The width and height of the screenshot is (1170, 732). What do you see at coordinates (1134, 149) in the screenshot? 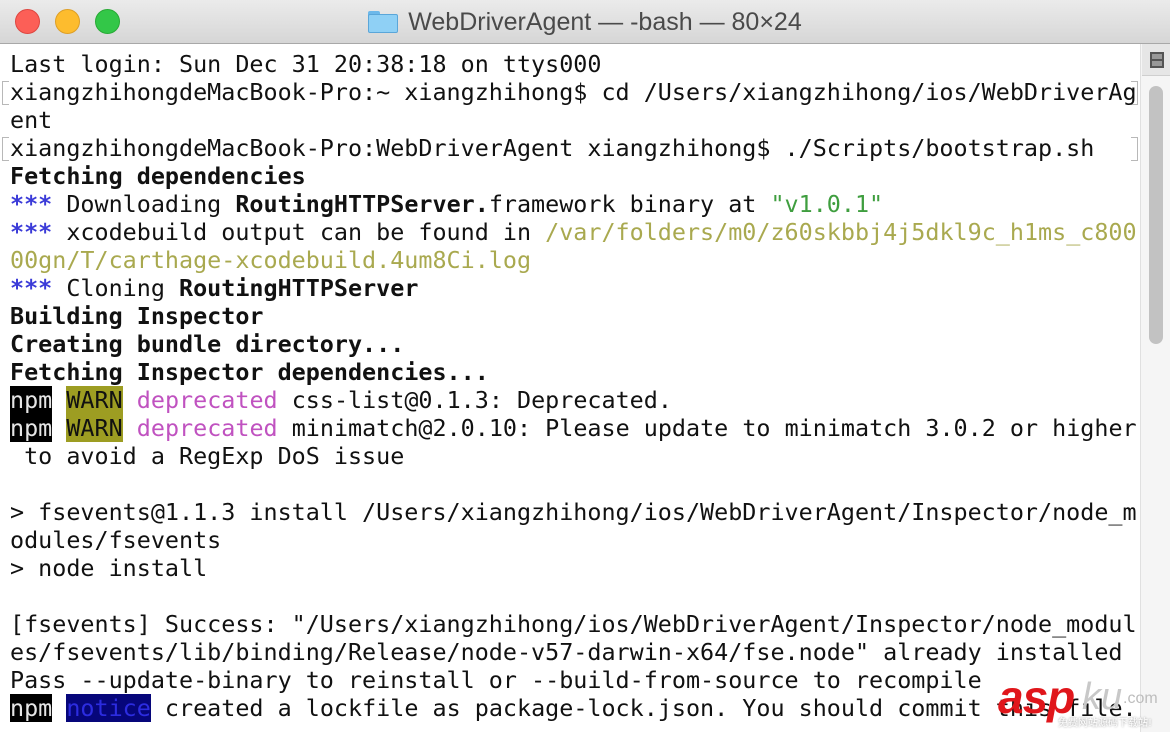
I see `prompt-mark-right` at bounding box center [1134, 149].